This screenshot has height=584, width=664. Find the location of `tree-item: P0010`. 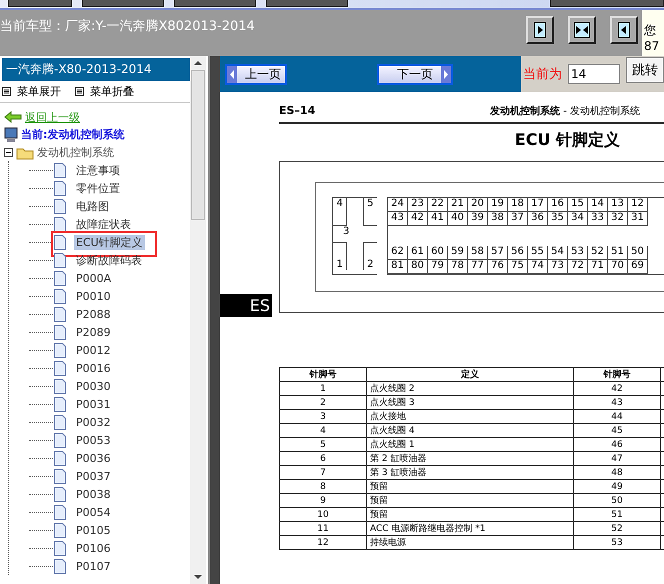

tree-item: P0010 is located at coordinates (93, 296).